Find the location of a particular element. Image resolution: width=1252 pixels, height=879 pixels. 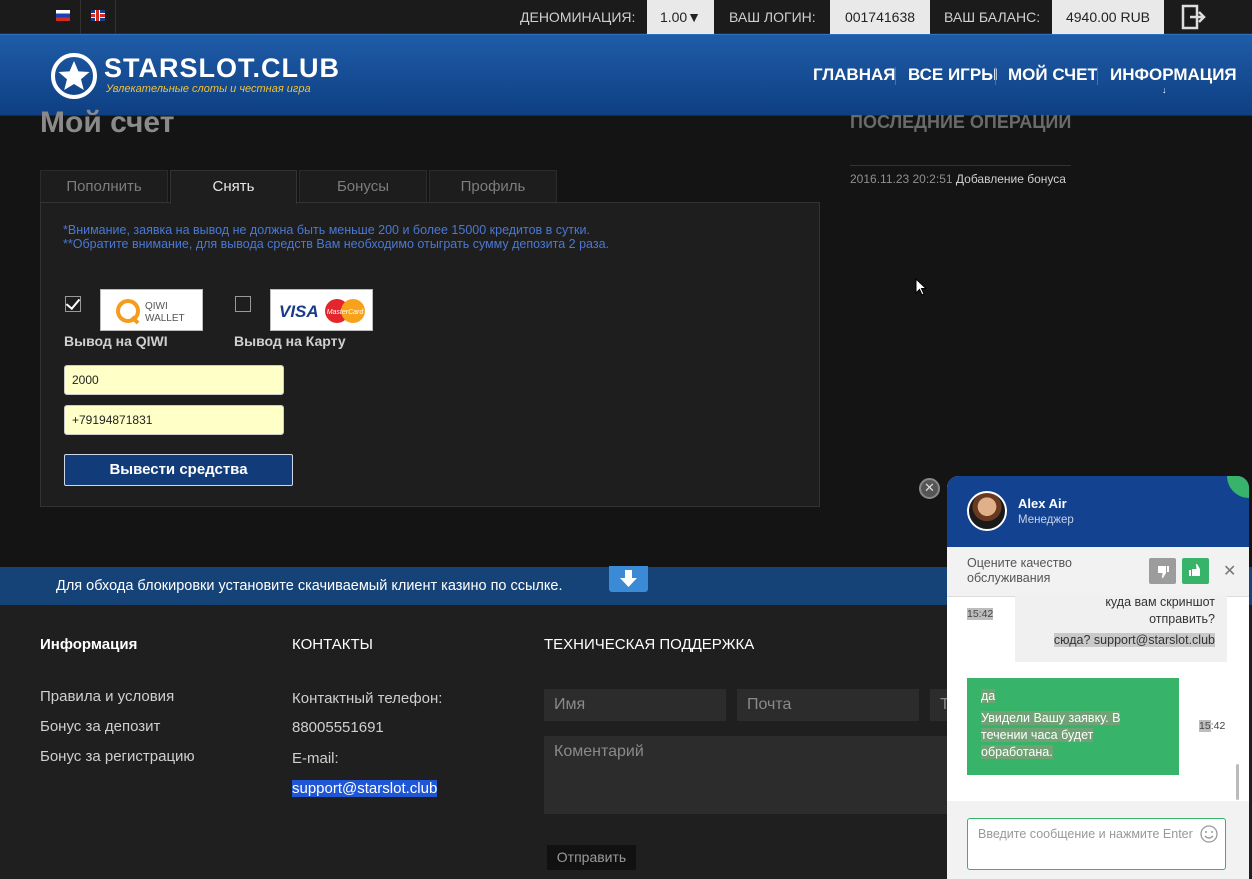

support-email-input: Почта is located at coordinates (828, 705).